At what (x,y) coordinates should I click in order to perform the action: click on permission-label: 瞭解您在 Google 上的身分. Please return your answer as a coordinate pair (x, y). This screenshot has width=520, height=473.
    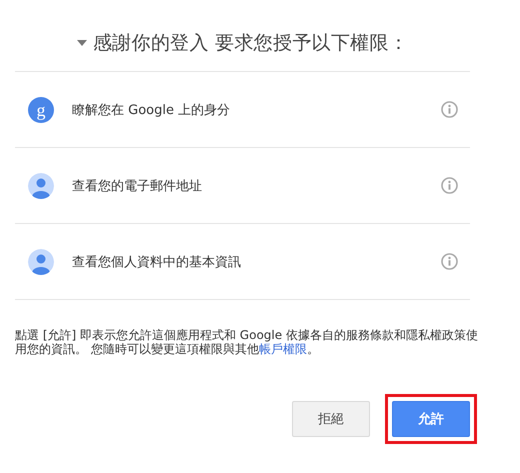
    Looking at the image, I should click on (152, 110).